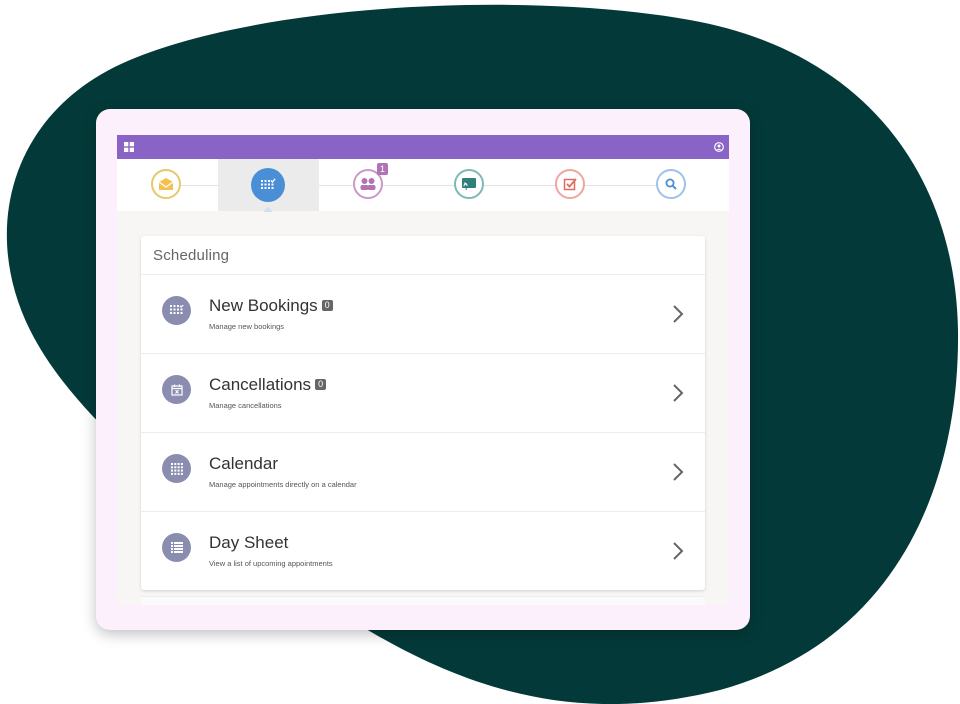 The image size is (960, 704). Describe the element at coordinates (423, 393) in the screenshot. I see `list-item-cancellations: Cancellations 0 Manage cancellations` at that location.